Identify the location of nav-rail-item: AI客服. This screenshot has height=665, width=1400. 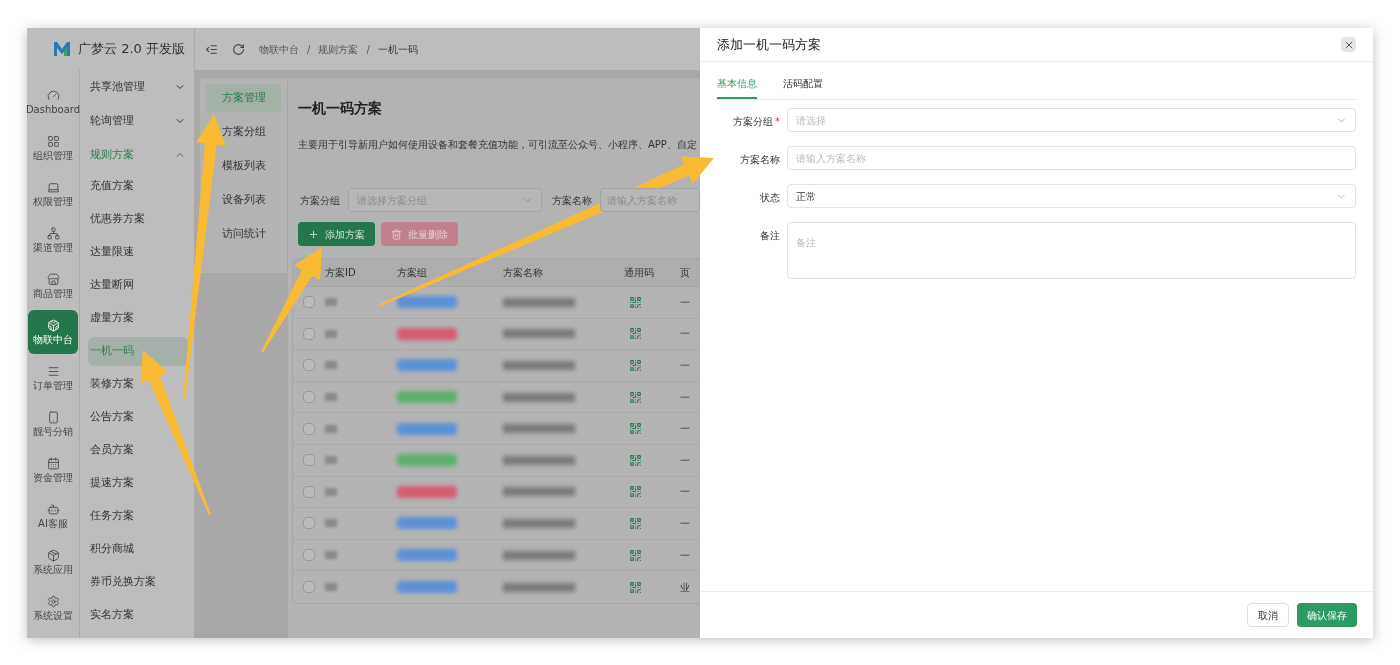
(53, 516).